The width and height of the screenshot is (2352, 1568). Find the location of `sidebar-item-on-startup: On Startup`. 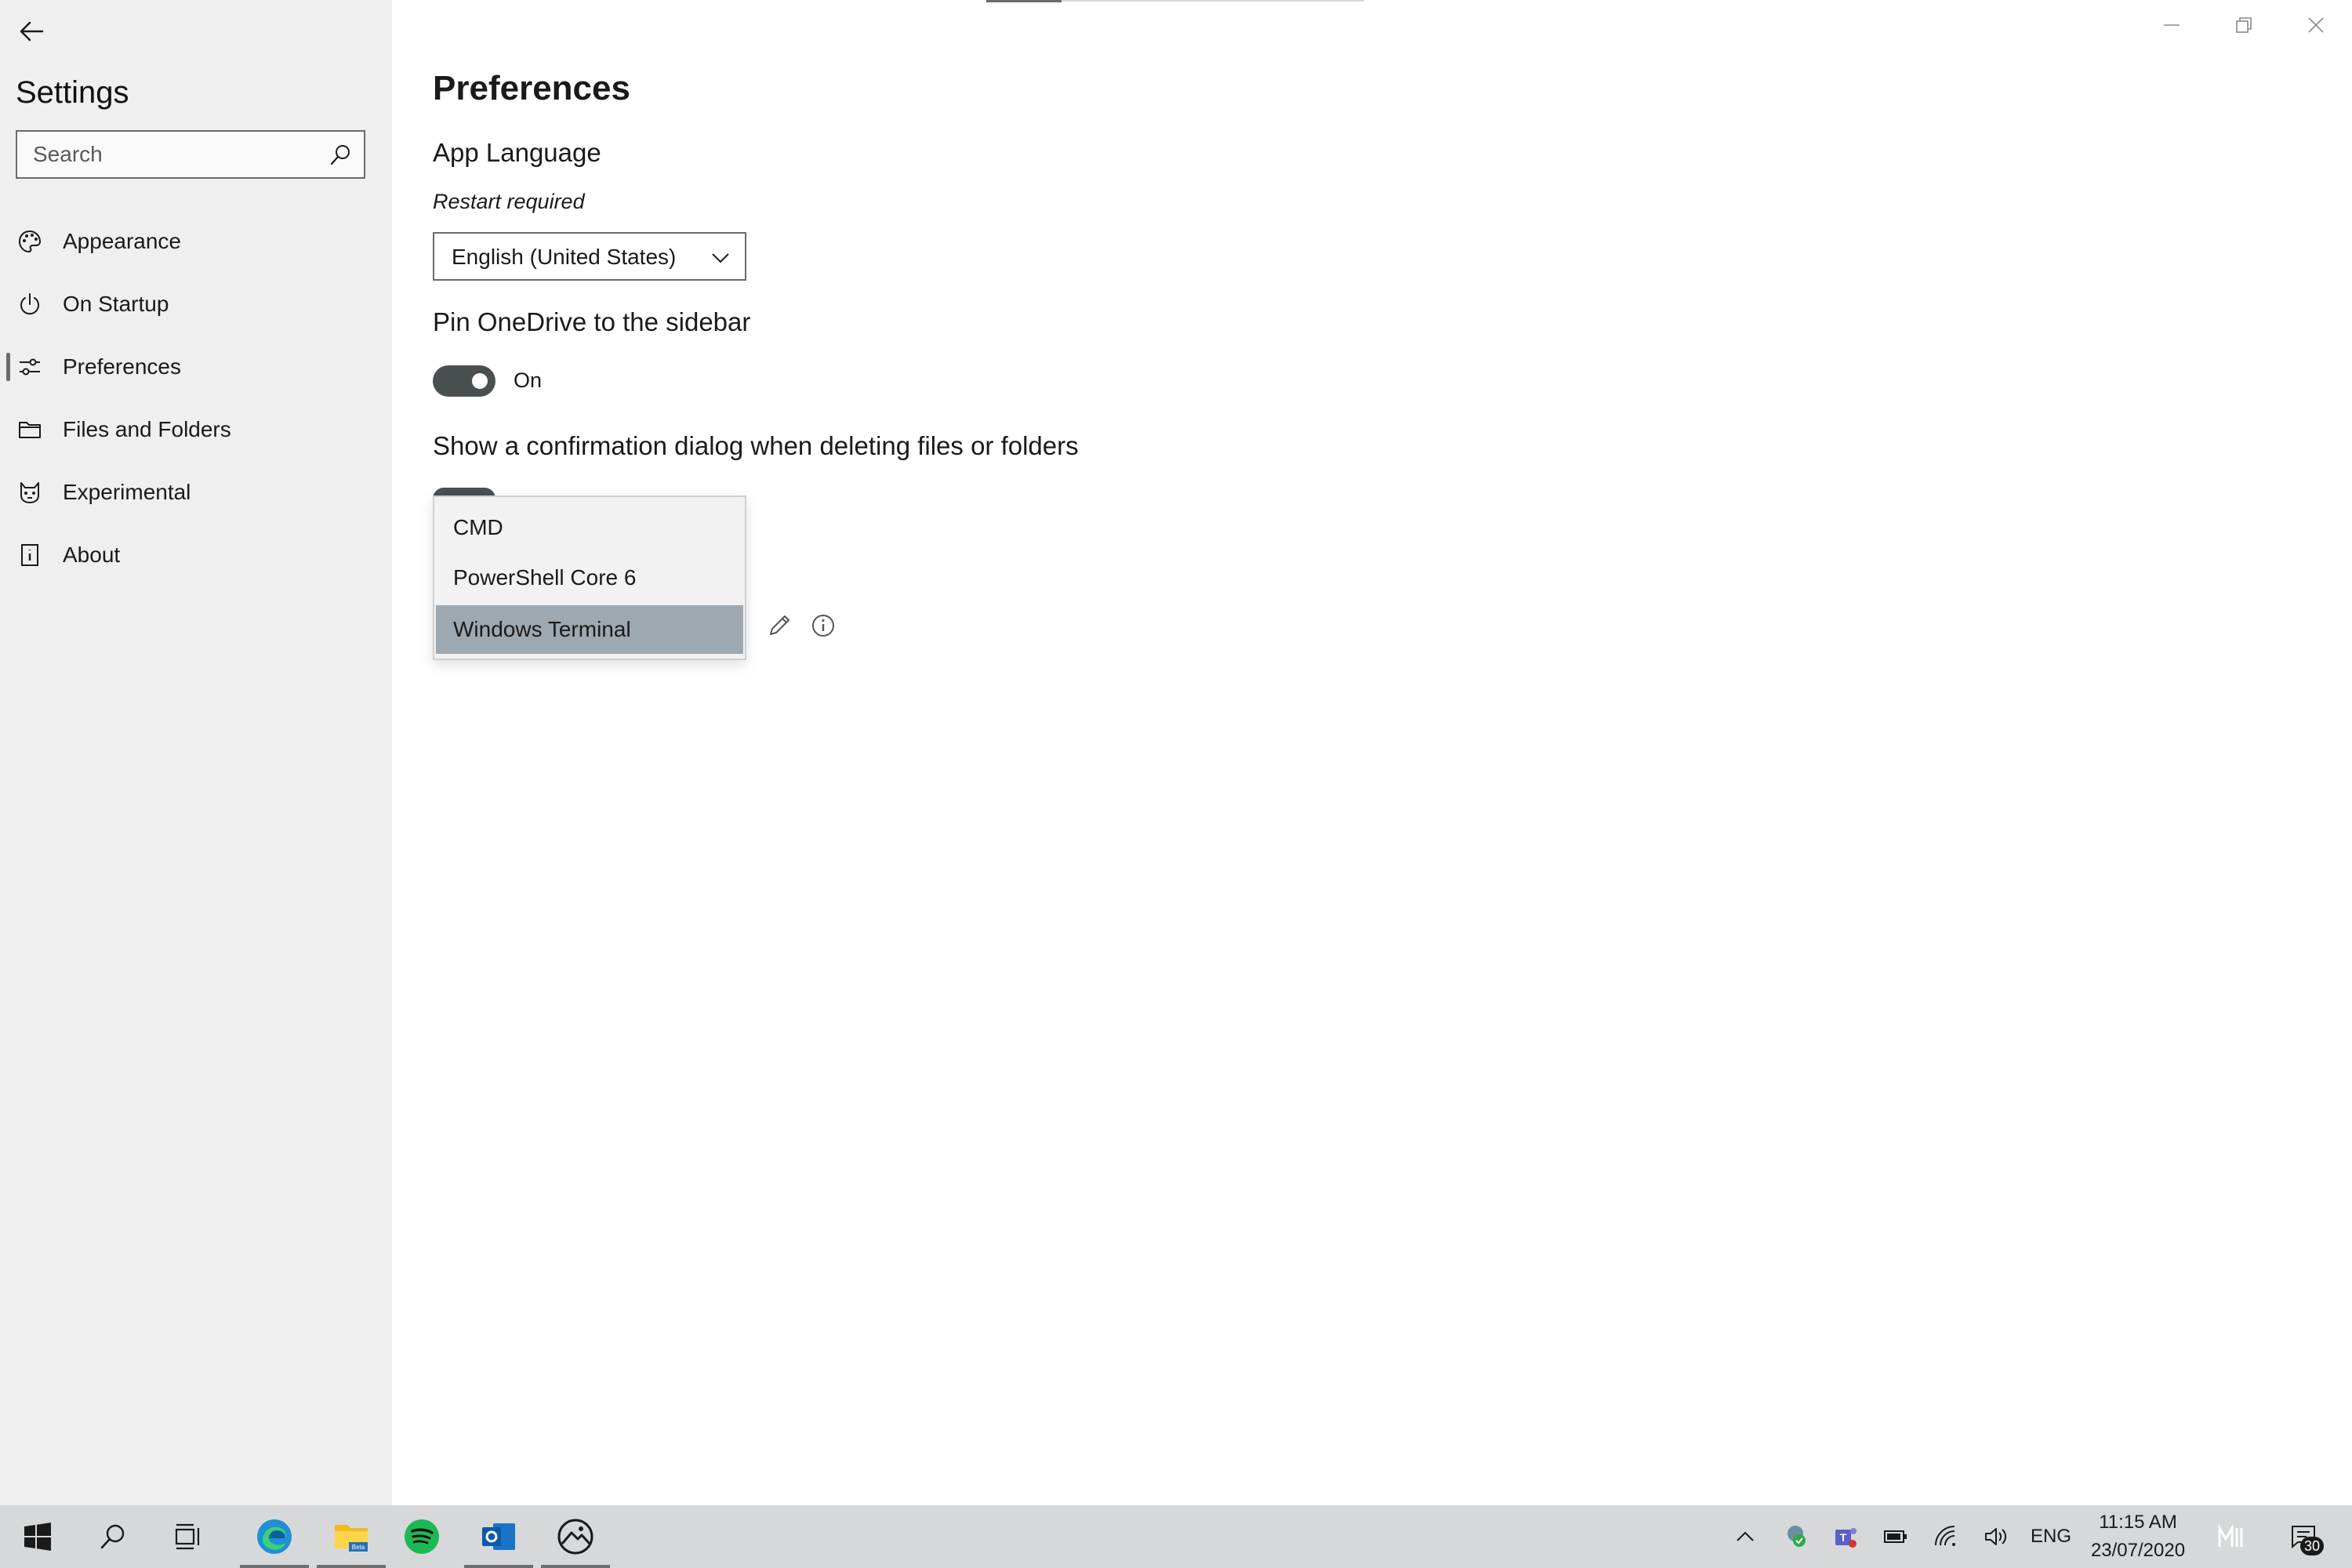

sidebar-item-on-startup: On Startup is located at coordinates (196, 304).